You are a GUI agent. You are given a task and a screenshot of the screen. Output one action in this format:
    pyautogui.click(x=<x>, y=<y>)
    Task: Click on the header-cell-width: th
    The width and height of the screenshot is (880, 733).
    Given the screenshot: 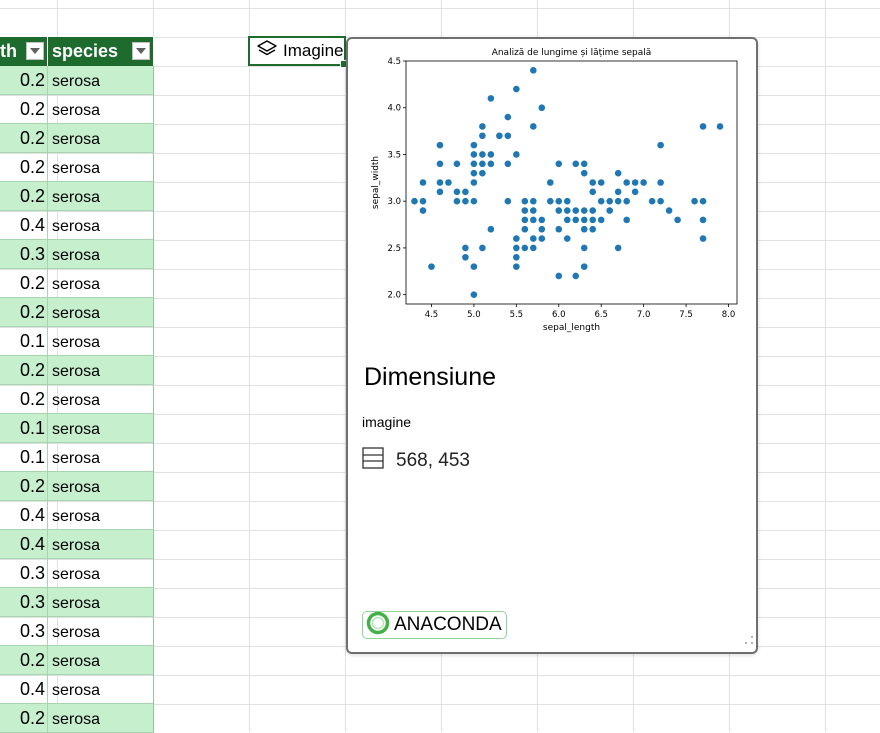 What is the action you would take?
    pyautogui.click(x=24, y=51)
    